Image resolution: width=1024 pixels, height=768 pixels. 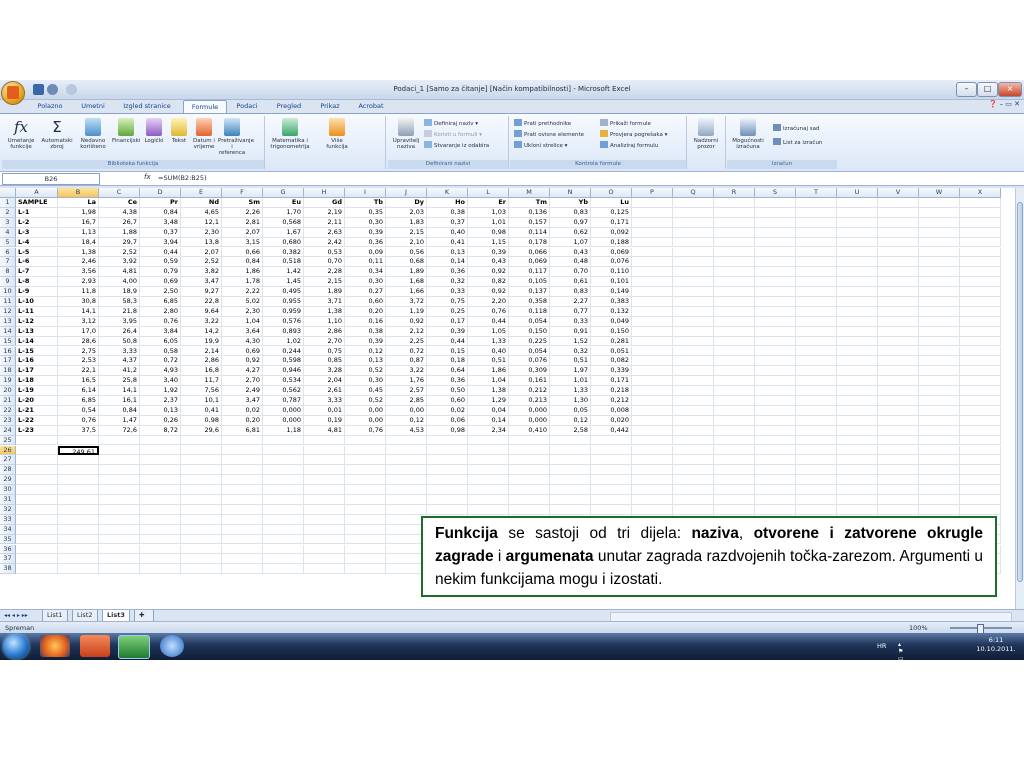 What do you see at coordinates (570, 262) in the screenshot?
I see `value-cell: 0,48` at bounding box center [570, 262].